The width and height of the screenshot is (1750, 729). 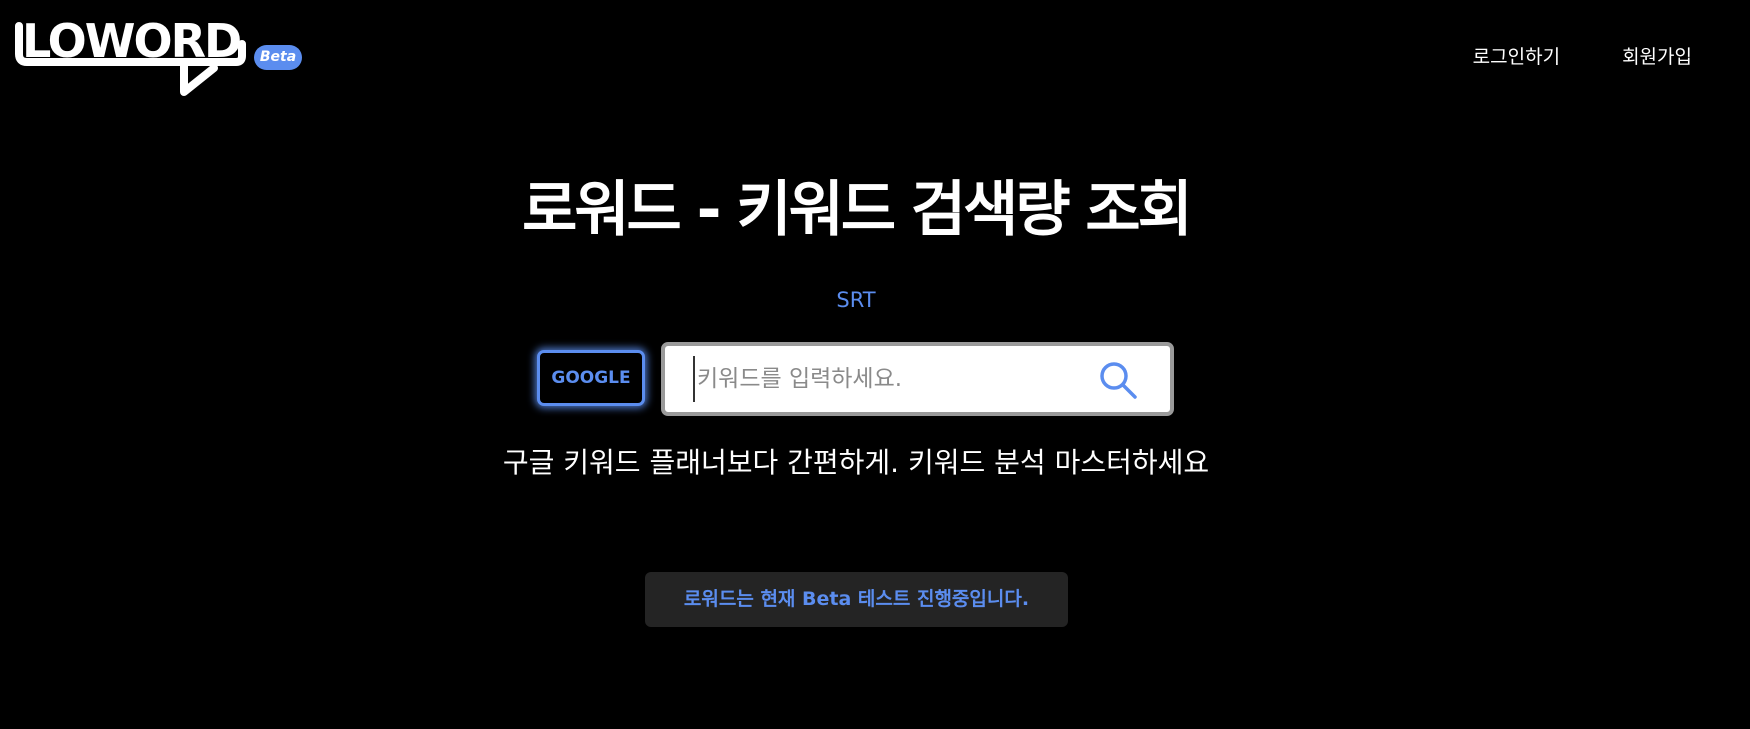 What do you see at coordinates (856, 599) in the screenshot?
I see `beta-notice: 로워드는 현재 Beta 테스트 진행중입니다.` at bounding box center [856, 599].